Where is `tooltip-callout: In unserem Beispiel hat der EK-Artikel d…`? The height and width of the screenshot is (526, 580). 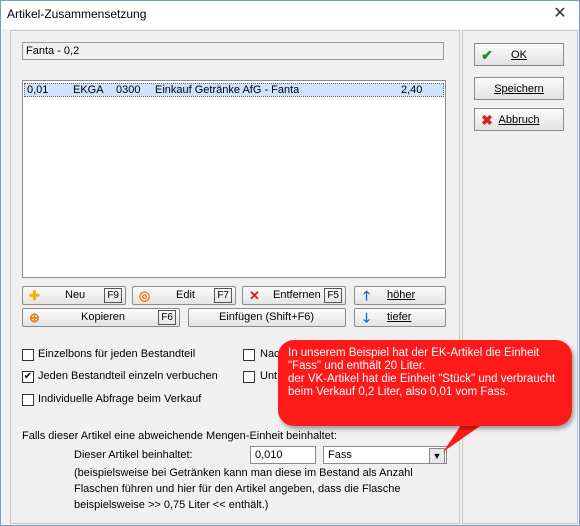
tooltip-callout: In unserem Beispiel hat der EK-Artikel d… is located at coordinates (425, 383).